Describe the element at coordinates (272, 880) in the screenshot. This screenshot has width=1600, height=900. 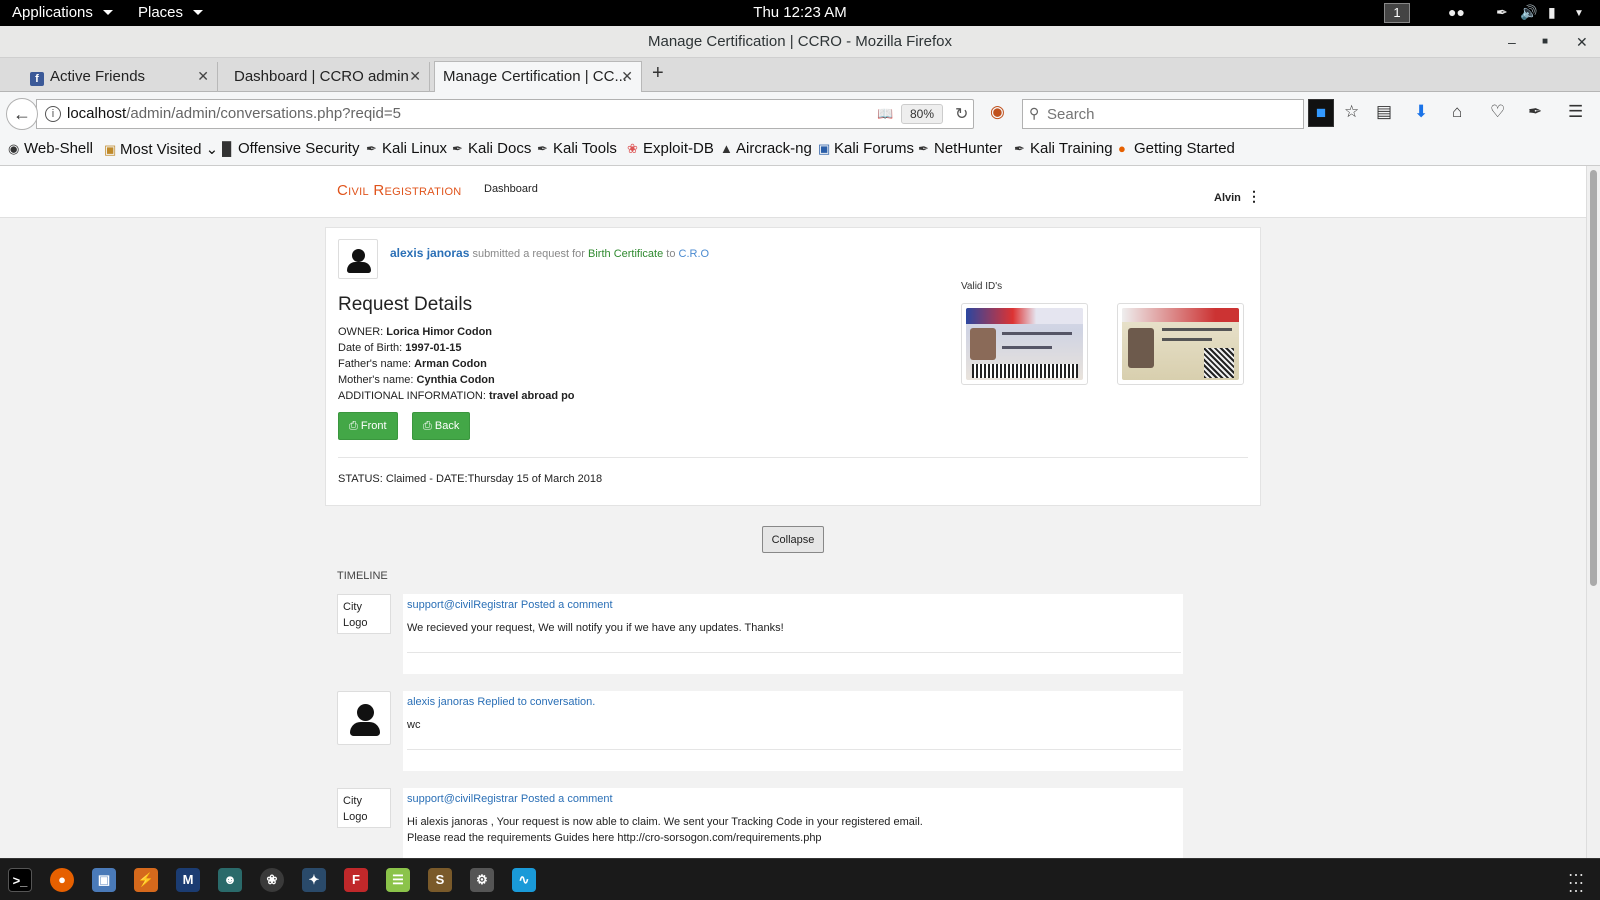
I see `maltego-icon: ❀` at that location.